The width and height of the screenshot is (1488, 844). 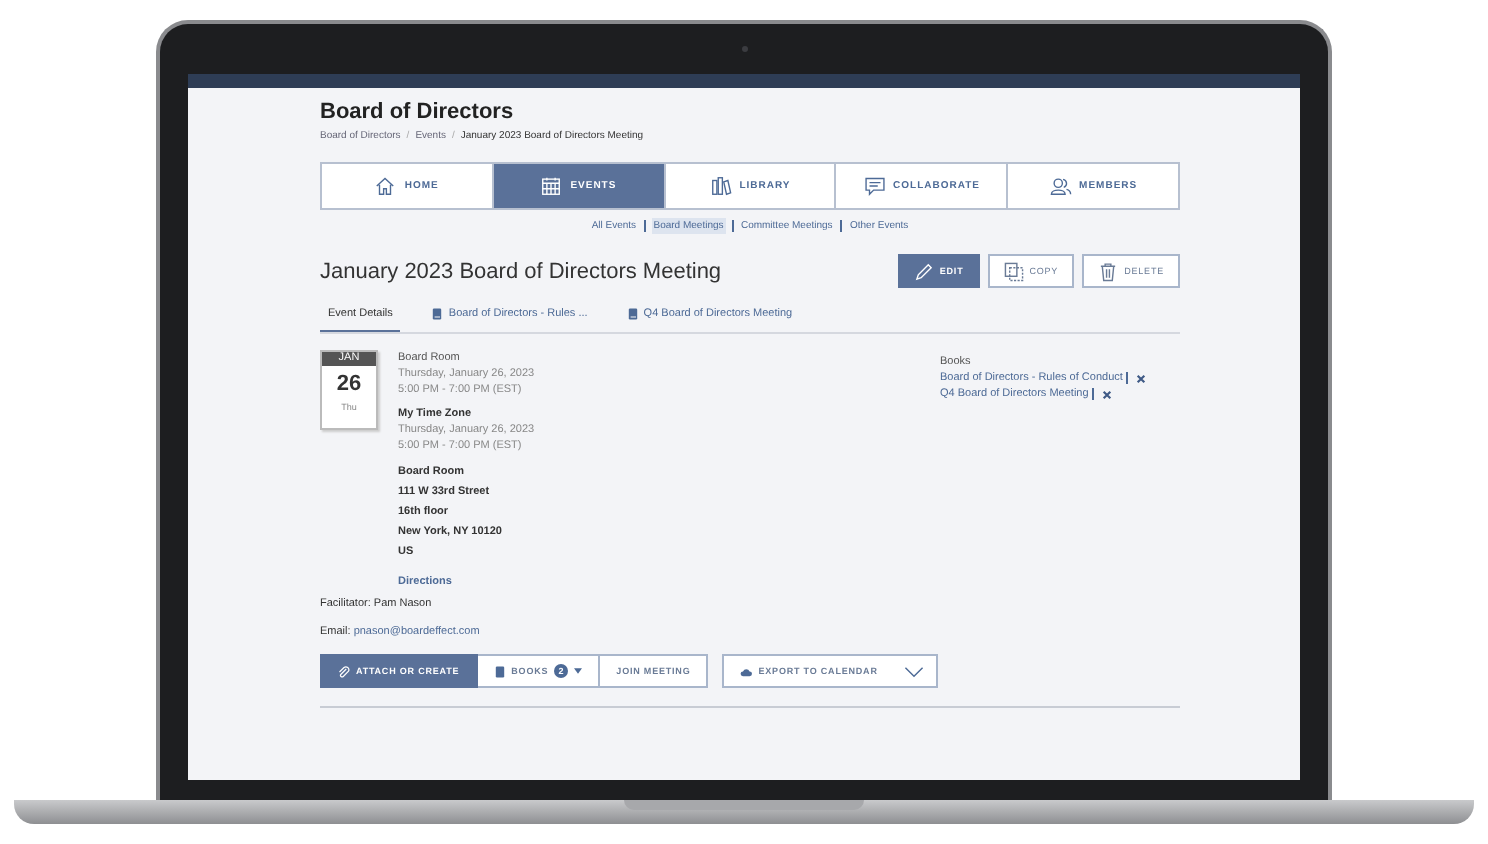 What do you see at coordinates (1013, 271) in the screenshot?
I see `copy-icon` at bounding box center [1013, 271].